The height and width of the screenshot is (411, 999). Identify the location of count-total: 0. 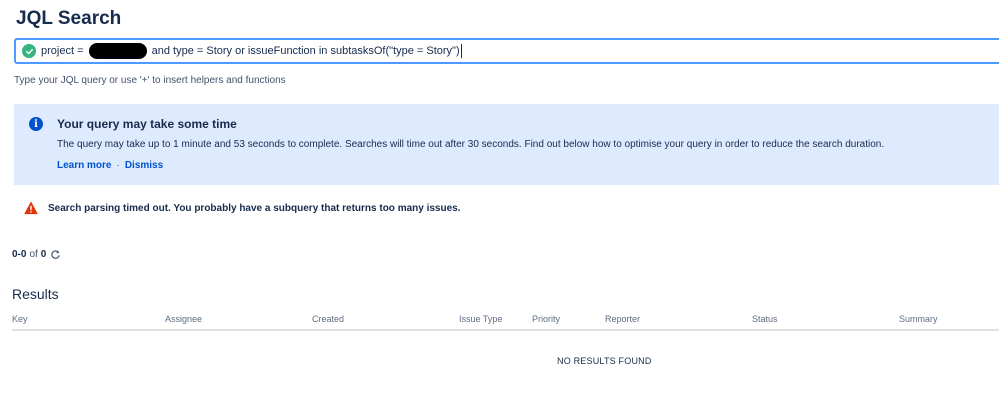
(43, 254).